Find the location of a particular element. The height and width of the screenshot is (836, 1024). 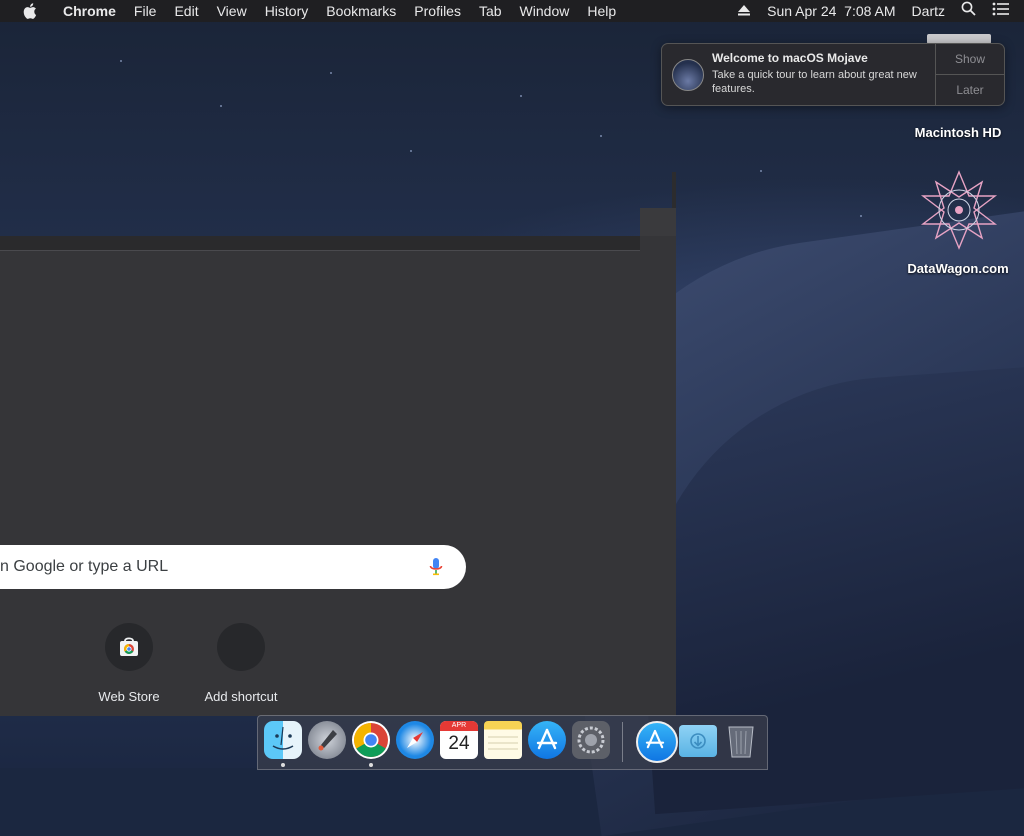

chrome-icon is located at coordinates (371, 740).